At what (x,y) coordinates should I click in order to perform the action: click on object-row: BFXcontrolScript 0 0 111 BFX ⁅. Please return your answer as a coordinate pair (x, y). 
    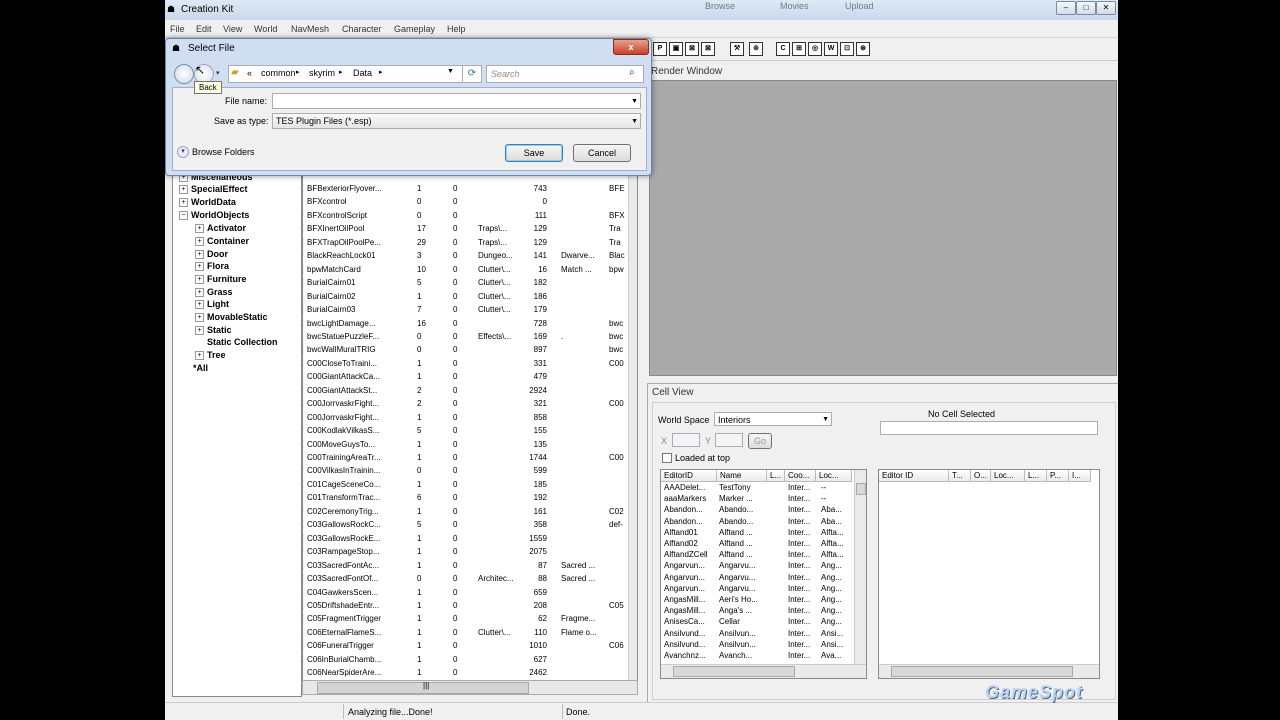
    Looking at the image, I should click on (470, 216).